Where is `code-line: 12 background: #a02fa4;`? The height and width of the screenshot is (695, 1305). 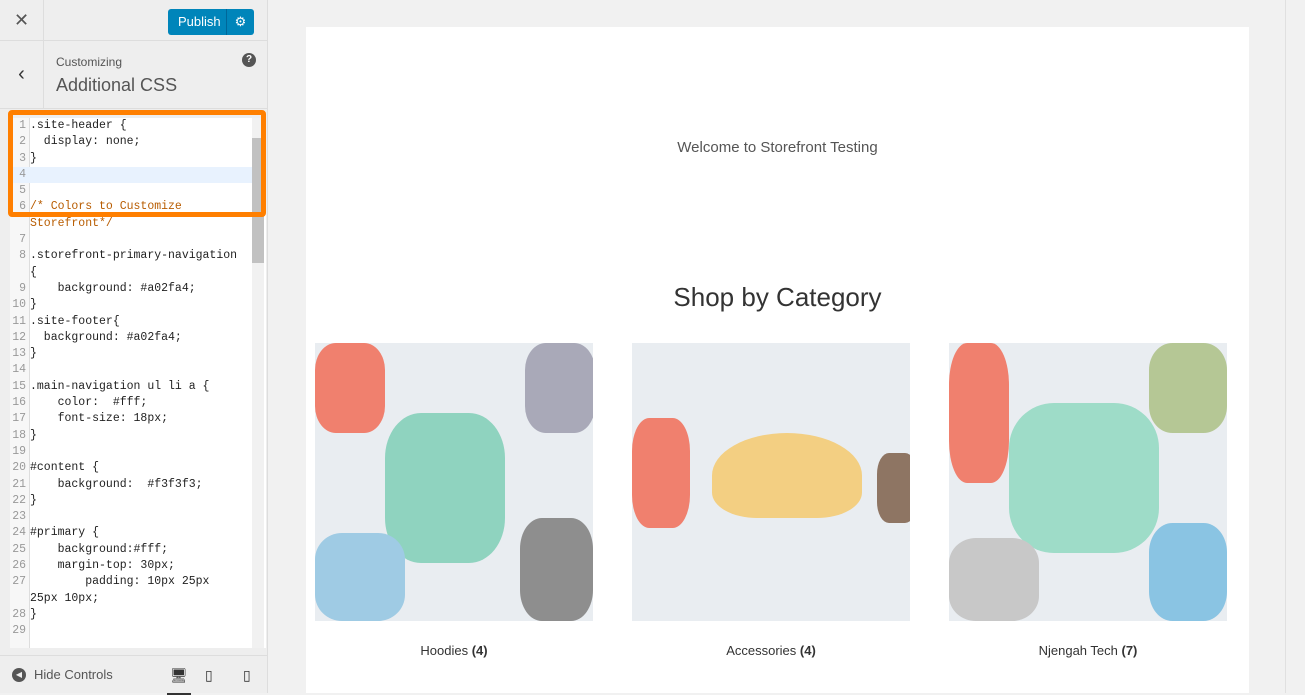
code-line: 12 background: #a02fa4; is located at coordinates (138, 338).